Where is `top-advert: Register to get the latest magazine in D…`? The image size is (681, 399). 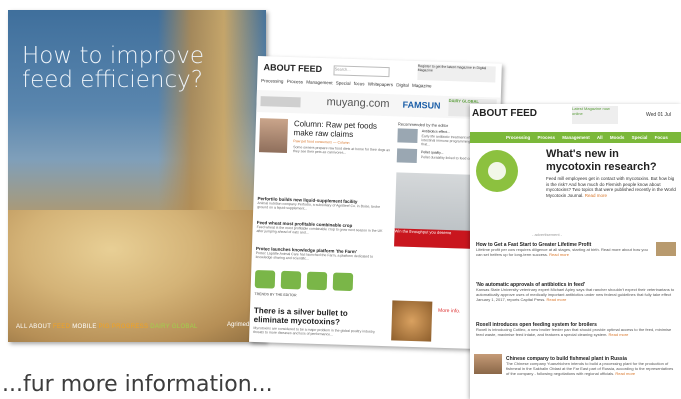 top-advert: Register to get the latest magazine in D… is located at coordinates (456, 73).